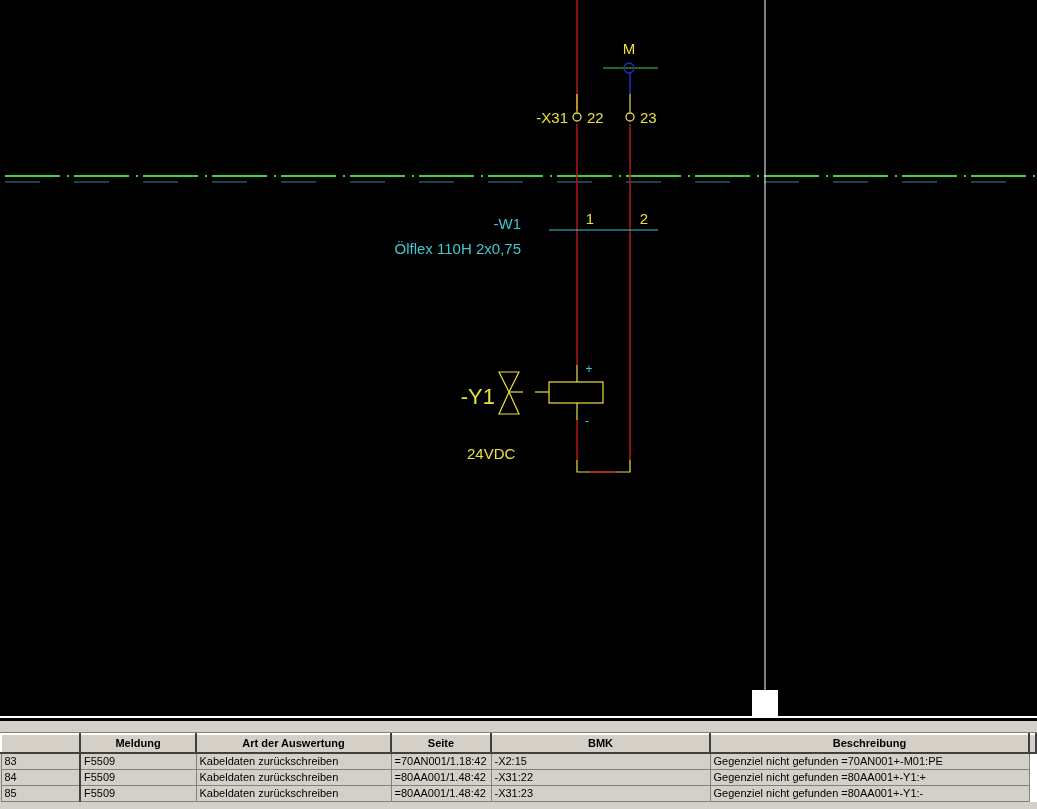 The width and height of the screenshot is (1037, 809). Describe the element at coordinates (577, 440) in the screenshot. I see `wire` at that location.